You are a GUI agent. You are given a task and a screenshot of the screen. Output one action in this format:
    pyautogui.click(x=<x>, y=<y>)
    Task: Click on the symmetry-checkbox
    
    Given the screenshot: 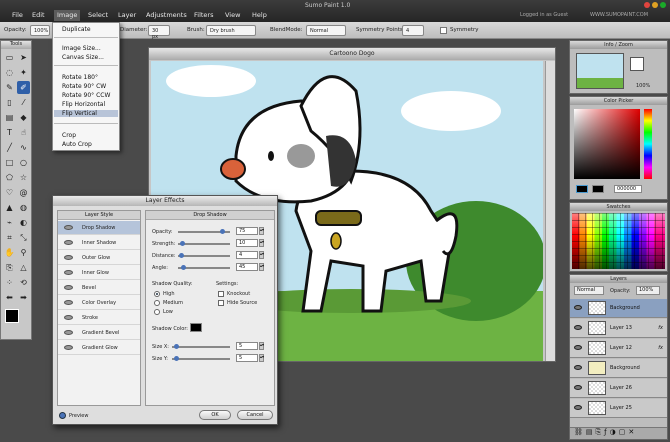 What is the action you would take?
    pyautogui.click(x=443, y=30)
    